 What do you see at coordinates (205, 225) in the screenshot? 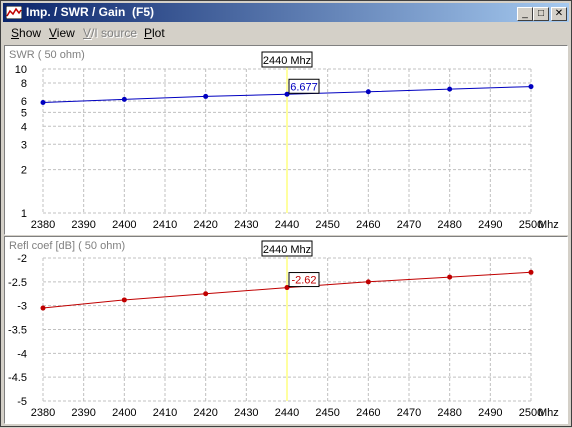
I see `swr-x-tick-label: 2420` at bounding box center [205, 225].